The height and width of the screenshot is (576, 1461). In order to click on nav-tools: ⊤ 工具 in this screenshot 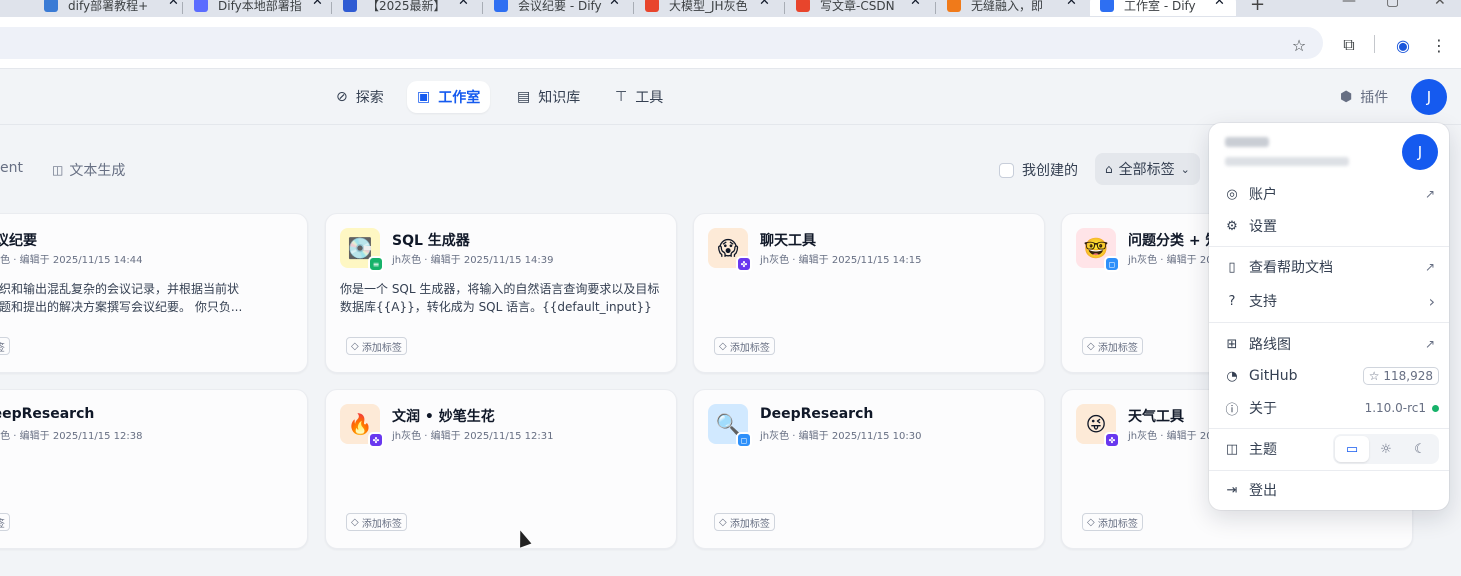, I will do `click(639, 97)`.